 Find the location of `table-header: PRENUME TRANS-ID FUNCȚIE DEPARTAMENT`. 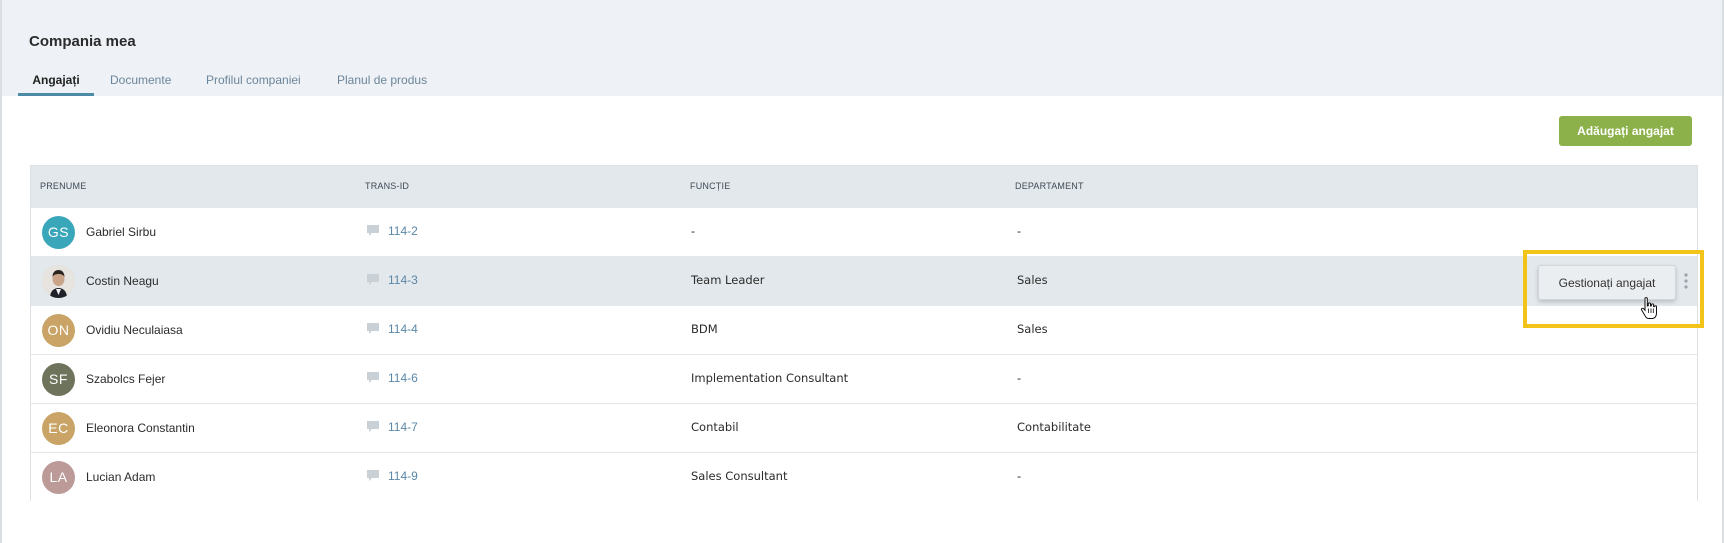

table-header: PRENUME TRANS-ID FUNCȚIE DEPARTAMENT is located at coordinates (864, 186).